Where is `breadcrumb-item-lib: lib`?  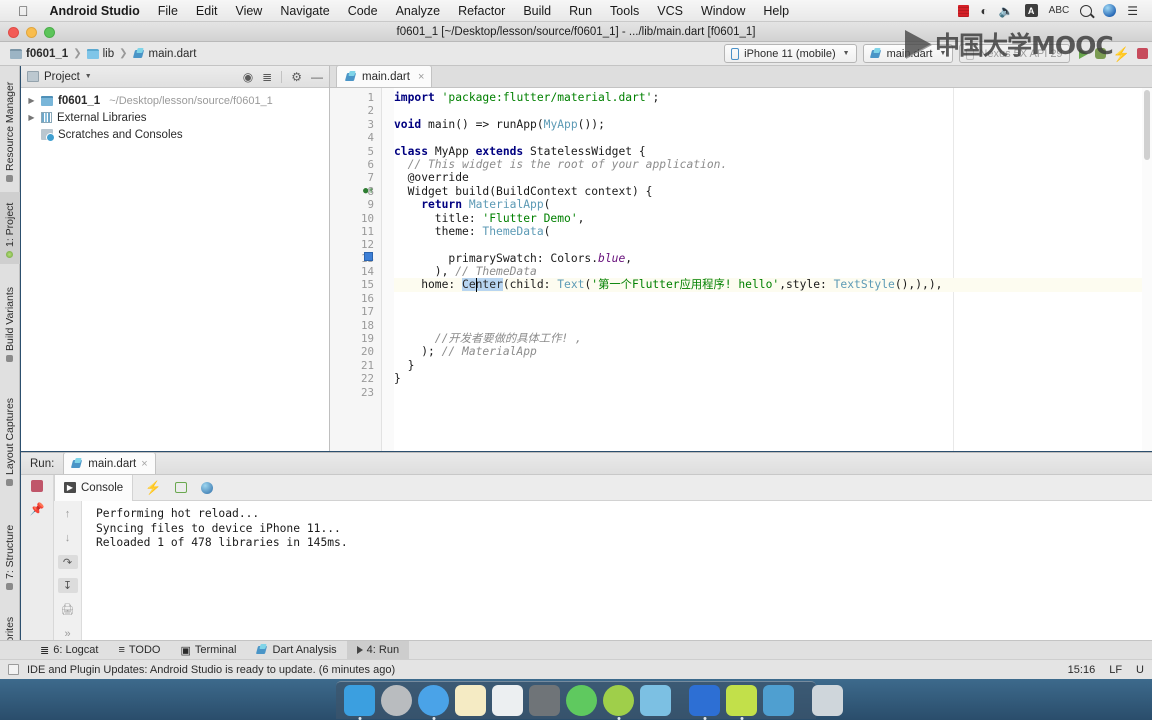
breadcrumb-item-lib: lib is located at coordinates (101, 54).